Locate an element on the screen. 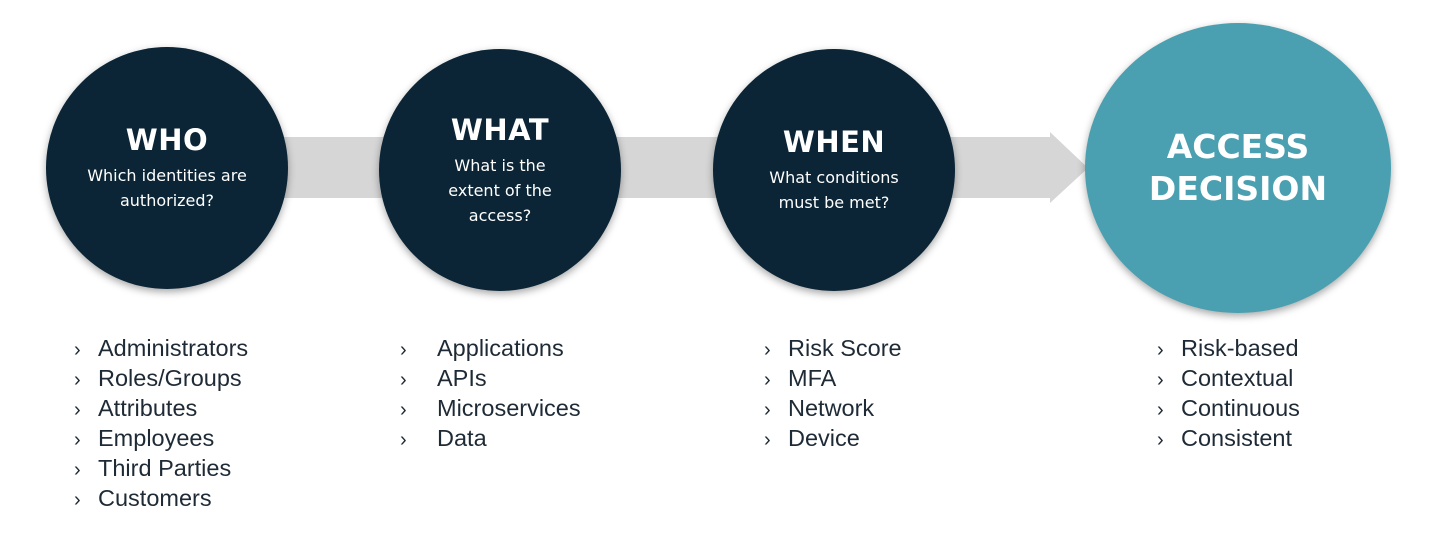  what-list: › Applications › APIs › Microservices › Data is located at coordinates (490, 393).